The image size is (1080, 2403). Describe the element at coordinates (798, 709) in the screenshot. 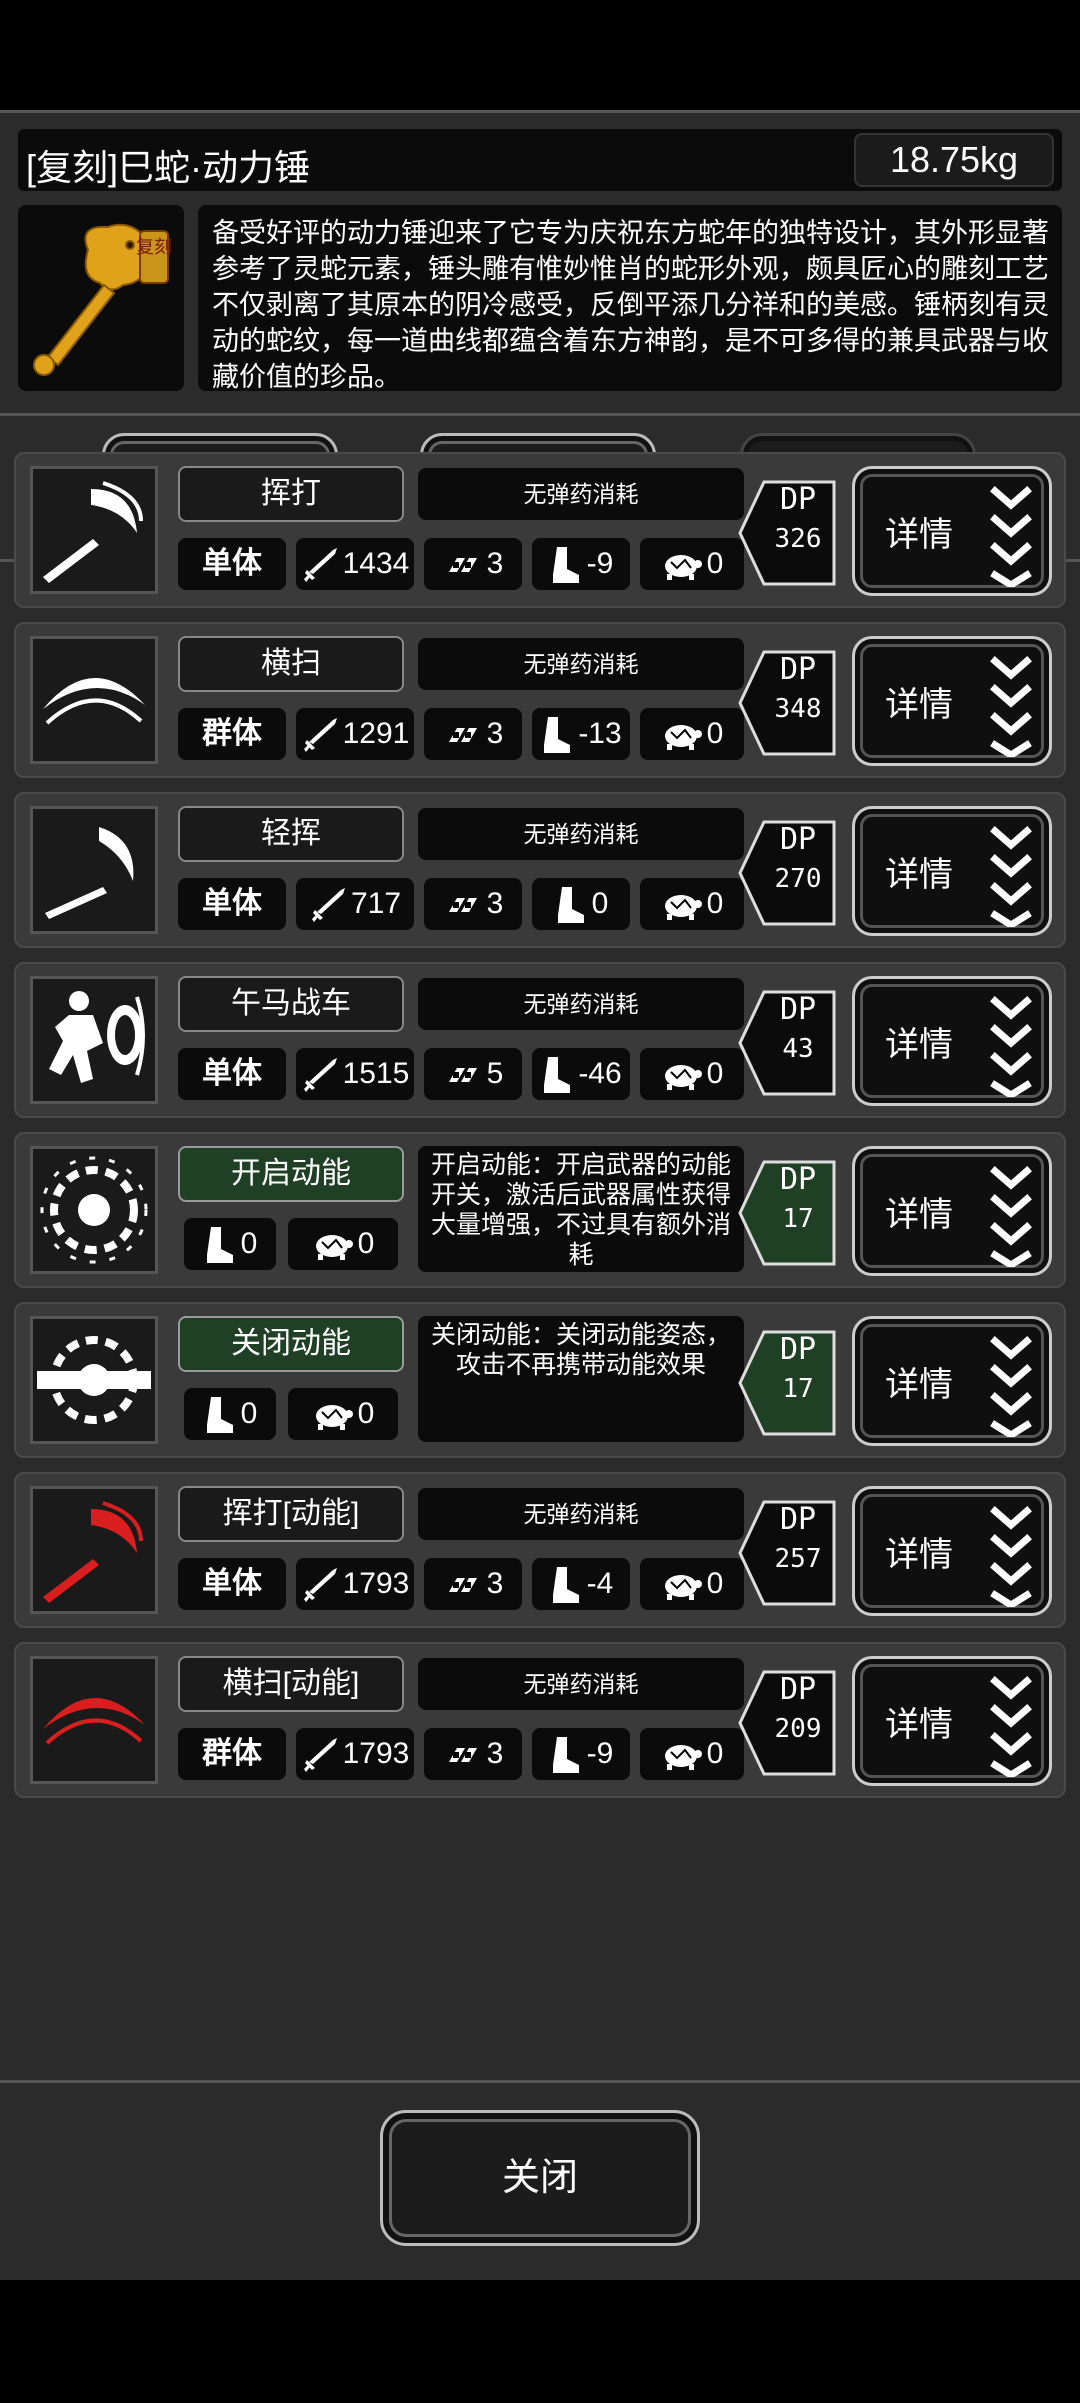

I see `dp-value: 348` at that location.